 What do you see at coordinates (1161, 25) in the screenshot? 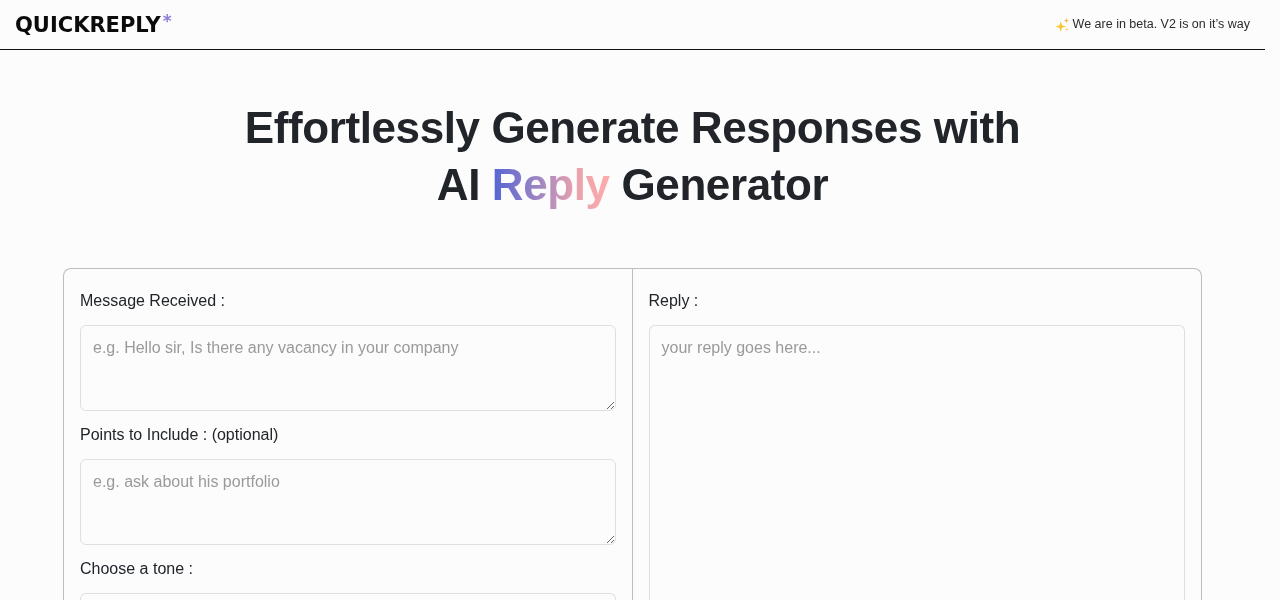
I see `beta-notice-text: We are in beta. V2 is on it’s way` at bounding box center [1161, 25].